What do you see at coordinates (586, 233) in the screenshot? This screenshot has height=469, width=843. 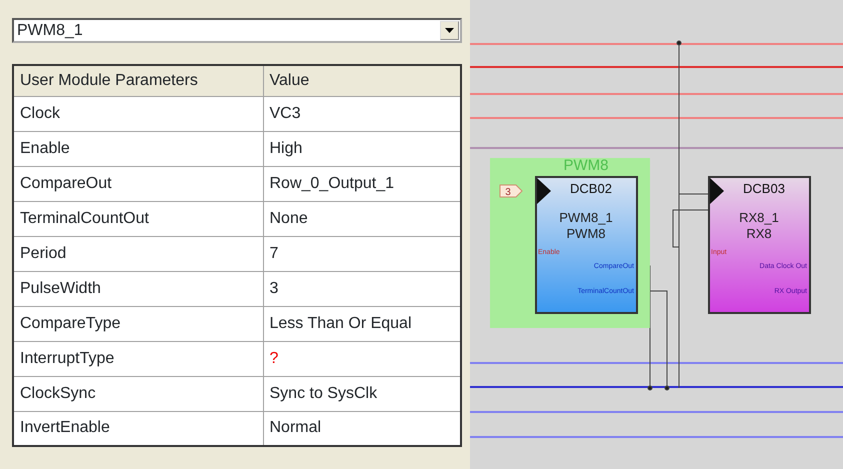 I see `module-name: PWM8` at bounding box center [586, 233].